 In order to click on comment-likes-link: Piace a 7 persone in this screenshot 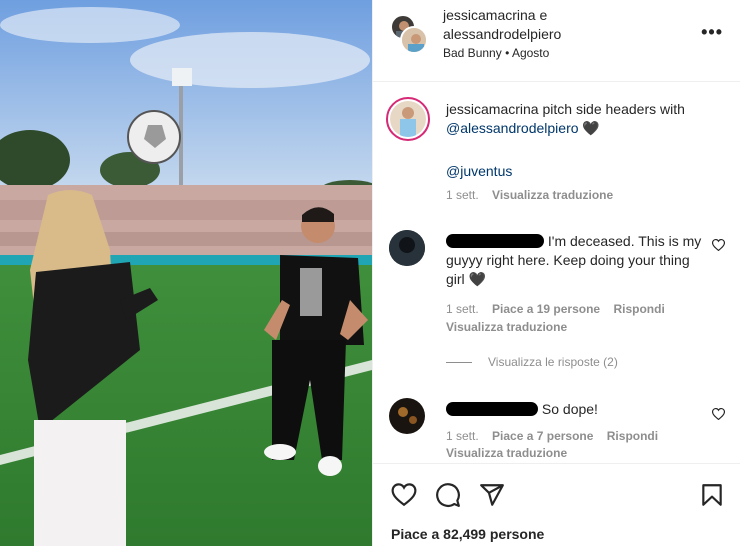, I will do `click(542, 436)`.